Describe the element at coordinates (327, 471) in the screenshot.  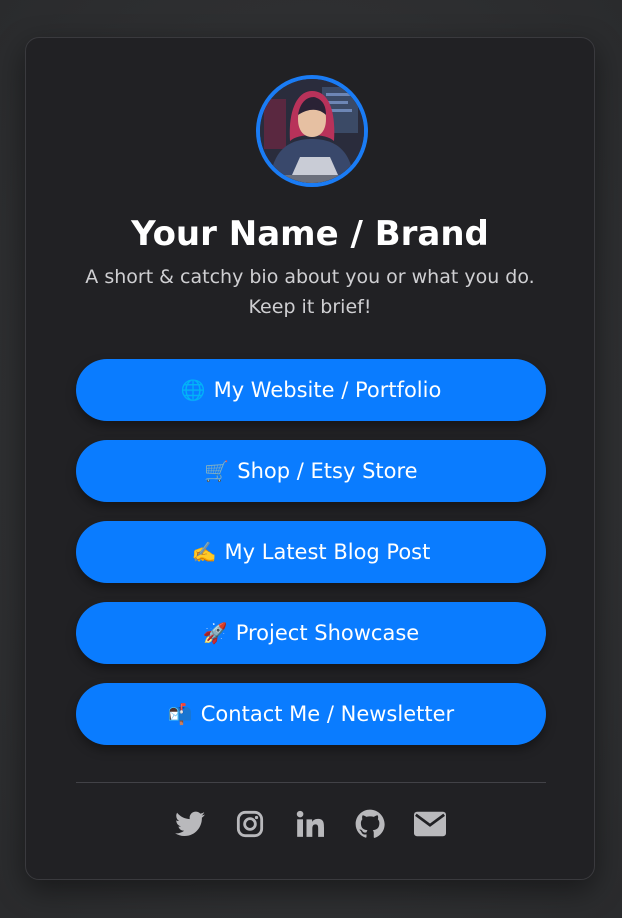
I see `link-label: Shop / Etsy Store` at that location.